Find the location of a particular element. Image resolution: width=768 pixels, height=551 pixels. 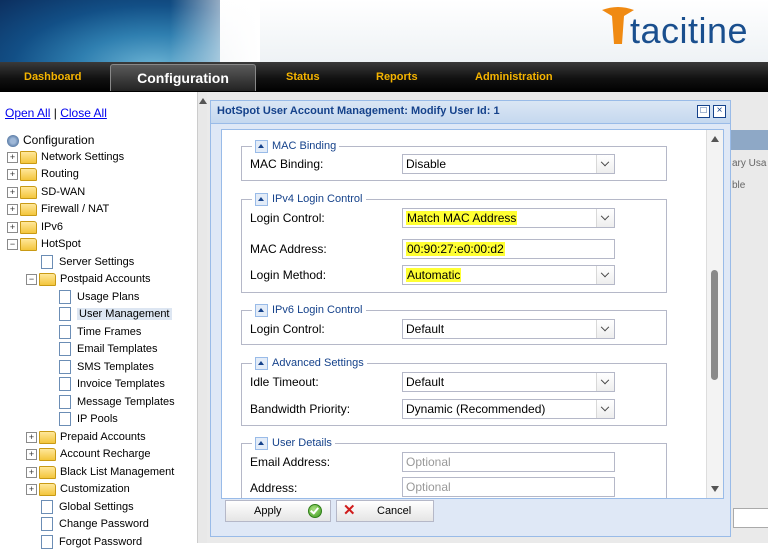

ipv4-login-control-select: Match MAC Address is located at coordinates (508, 218).